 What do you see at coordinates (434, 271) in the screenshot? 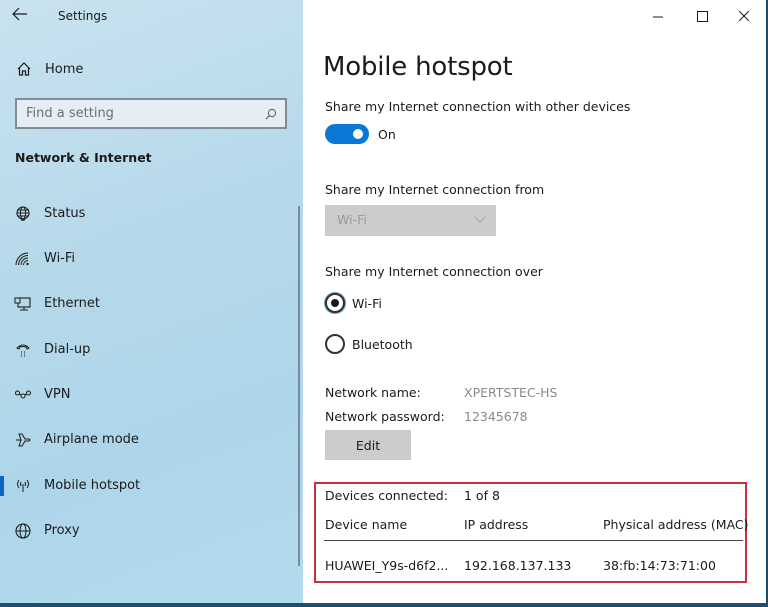
I see `share-over-label: Share my Internet connection over` at bounding box center [434, 271].